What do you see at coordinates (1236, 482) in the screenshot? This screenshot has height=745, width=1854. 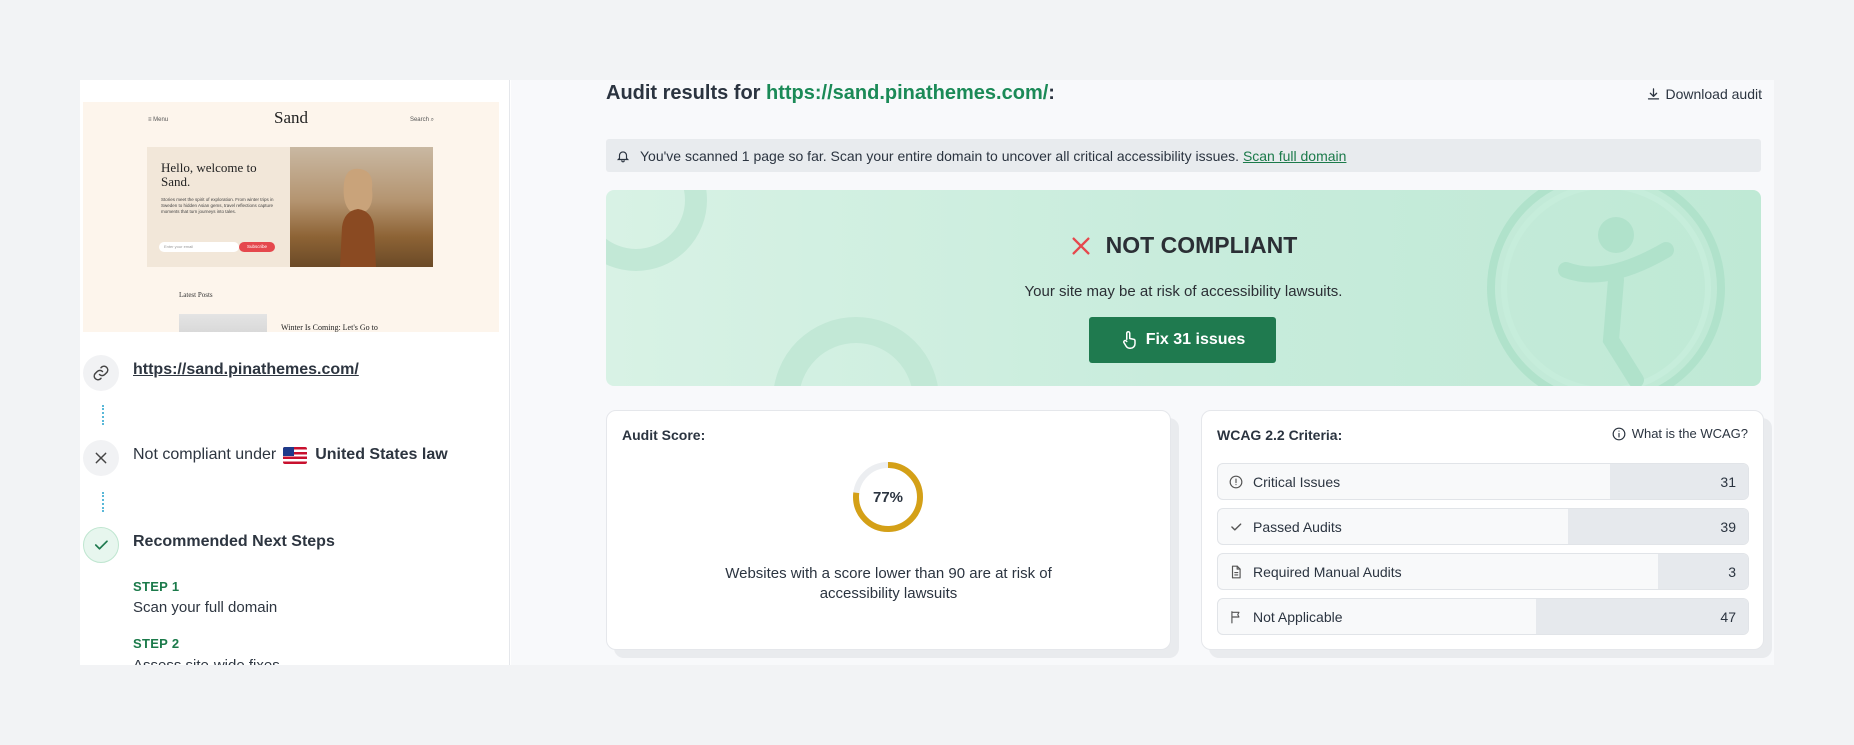 I see `alert-circle-icon` at bounding box center [1236, 482].